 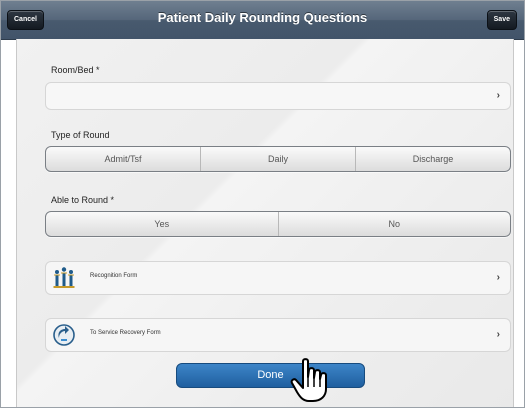 What do you see at coordinates (64, 277) in the screenshot?
I see `recognition-people-icon` at bounding box center [64, 277].